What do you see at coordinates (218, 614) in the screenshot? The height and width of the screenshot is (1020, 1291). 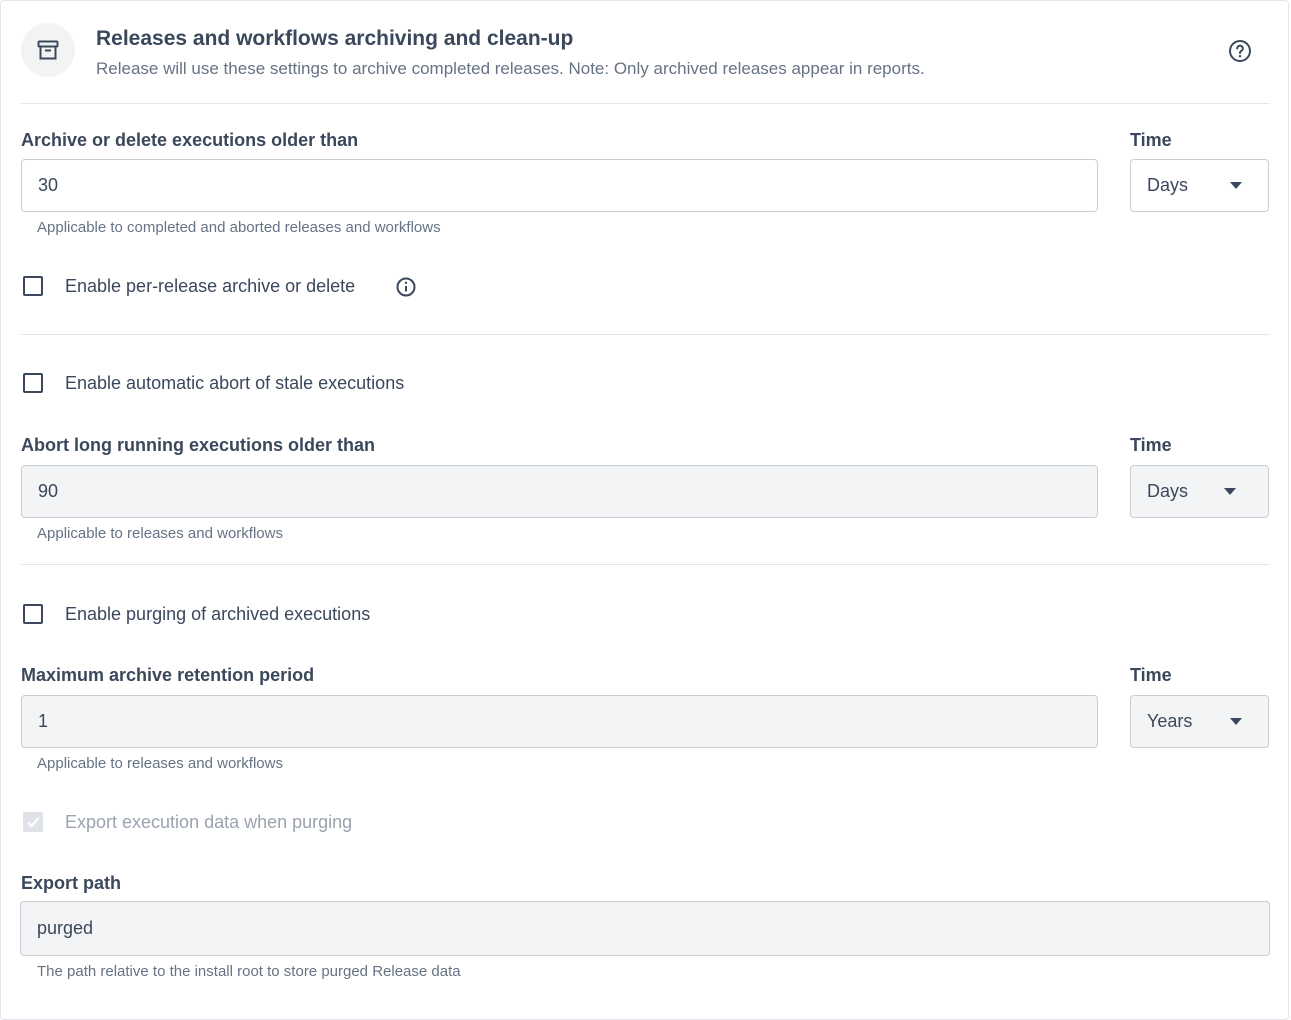 I see `purge-label: Enable purging of archived executions` at bounding box center [218, 614].